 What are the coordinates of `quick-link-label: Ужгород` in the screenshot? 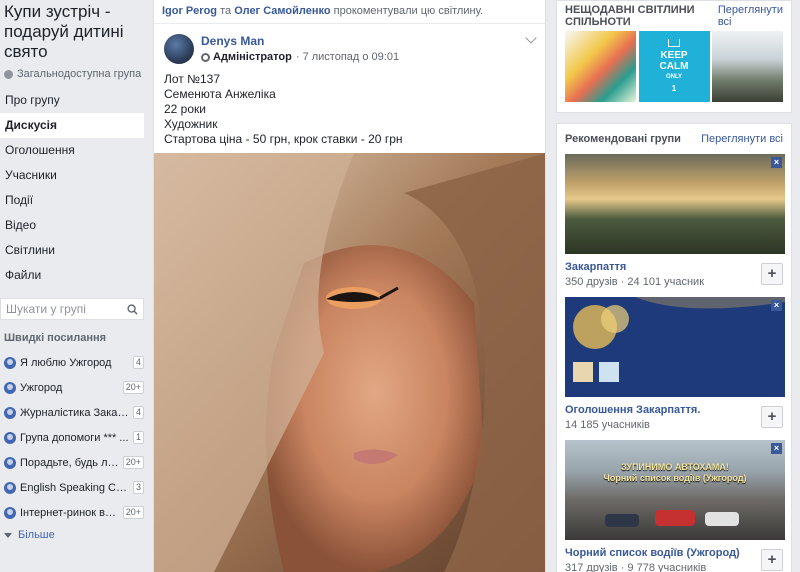 It's located at (41, 387).